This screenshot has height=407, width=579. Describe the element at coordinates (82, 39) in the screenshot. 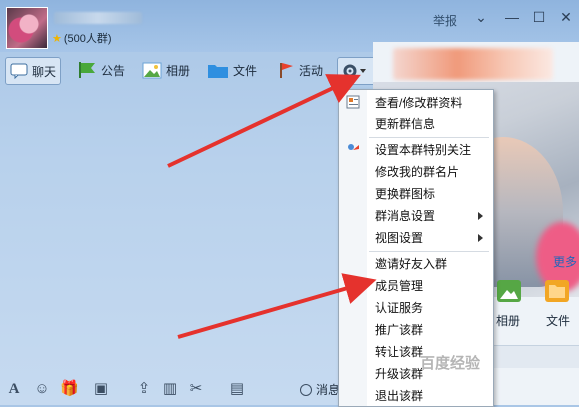

I see `member-count: ★ (500人群)` at that location.